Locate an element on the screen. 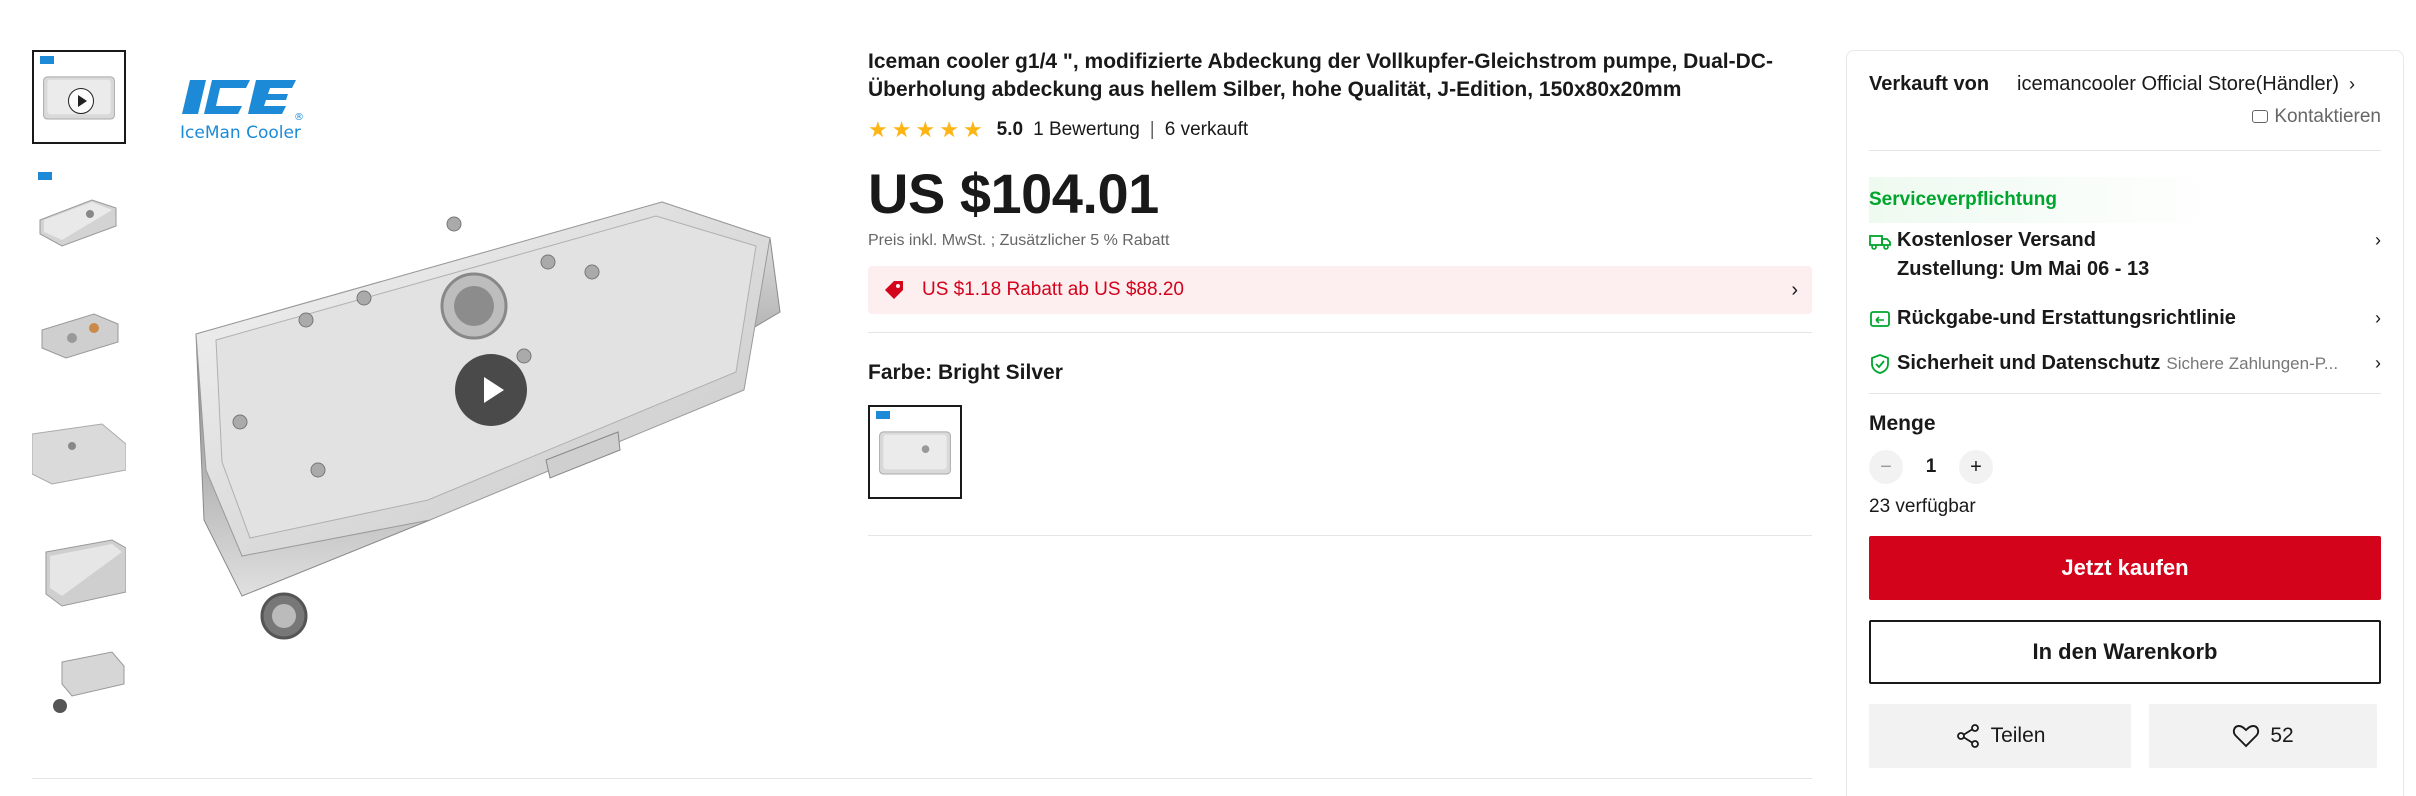 Image resolution: width=2416 pixels, height=796 pixels. share-icon is located at coordinates (1967, 736).